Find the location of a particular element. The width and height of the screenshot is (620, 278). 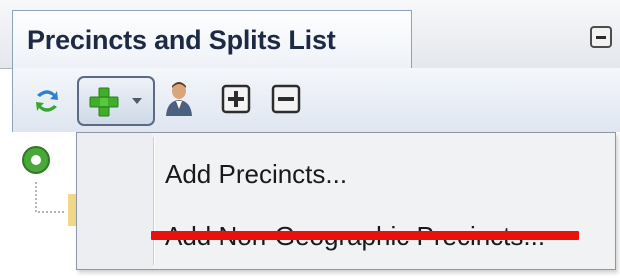

panel-title: Precincts and Splits List is located at coordinates (181, 40).